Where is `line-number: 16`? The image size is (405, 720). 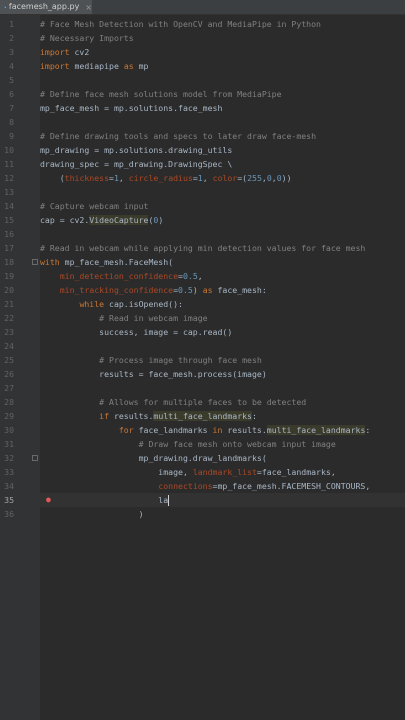
line-number: 16 is located at coordinates (9, 234).